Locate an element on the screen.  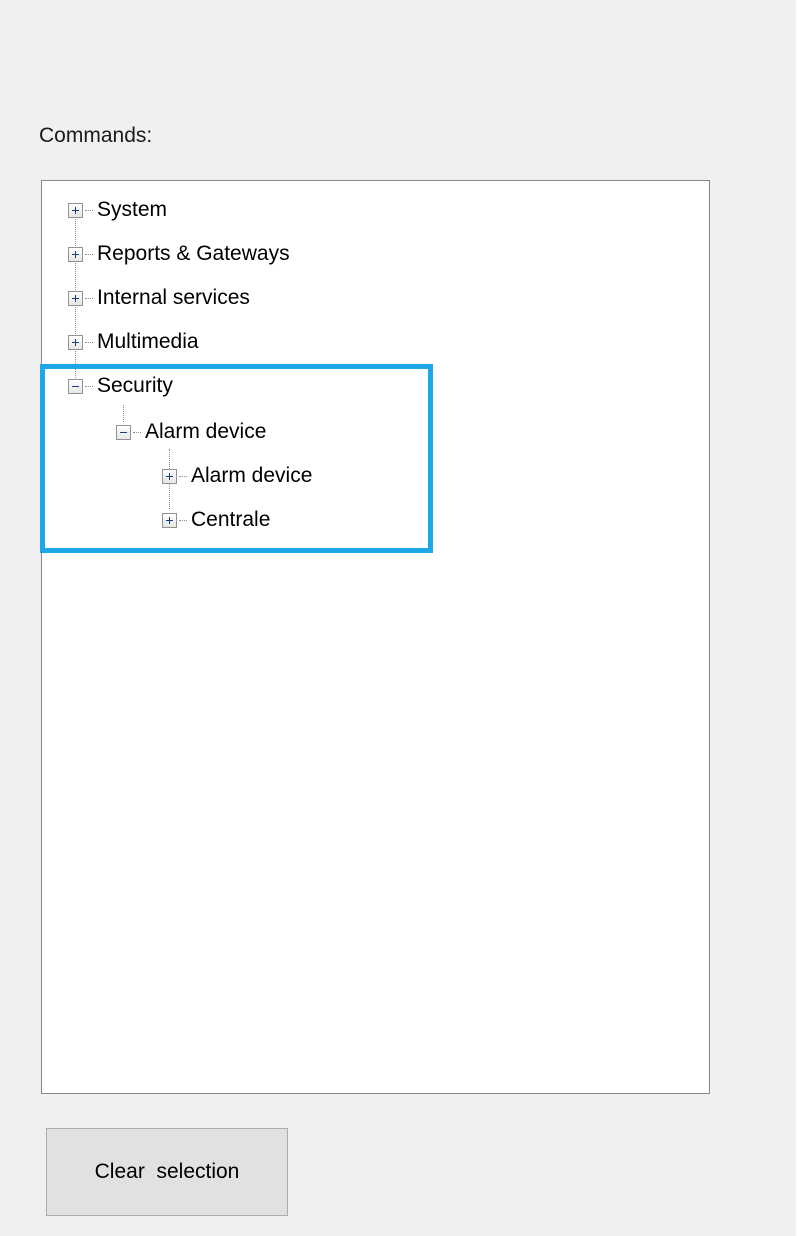
commands-label: Commands: is located at coordinates (96, 135).